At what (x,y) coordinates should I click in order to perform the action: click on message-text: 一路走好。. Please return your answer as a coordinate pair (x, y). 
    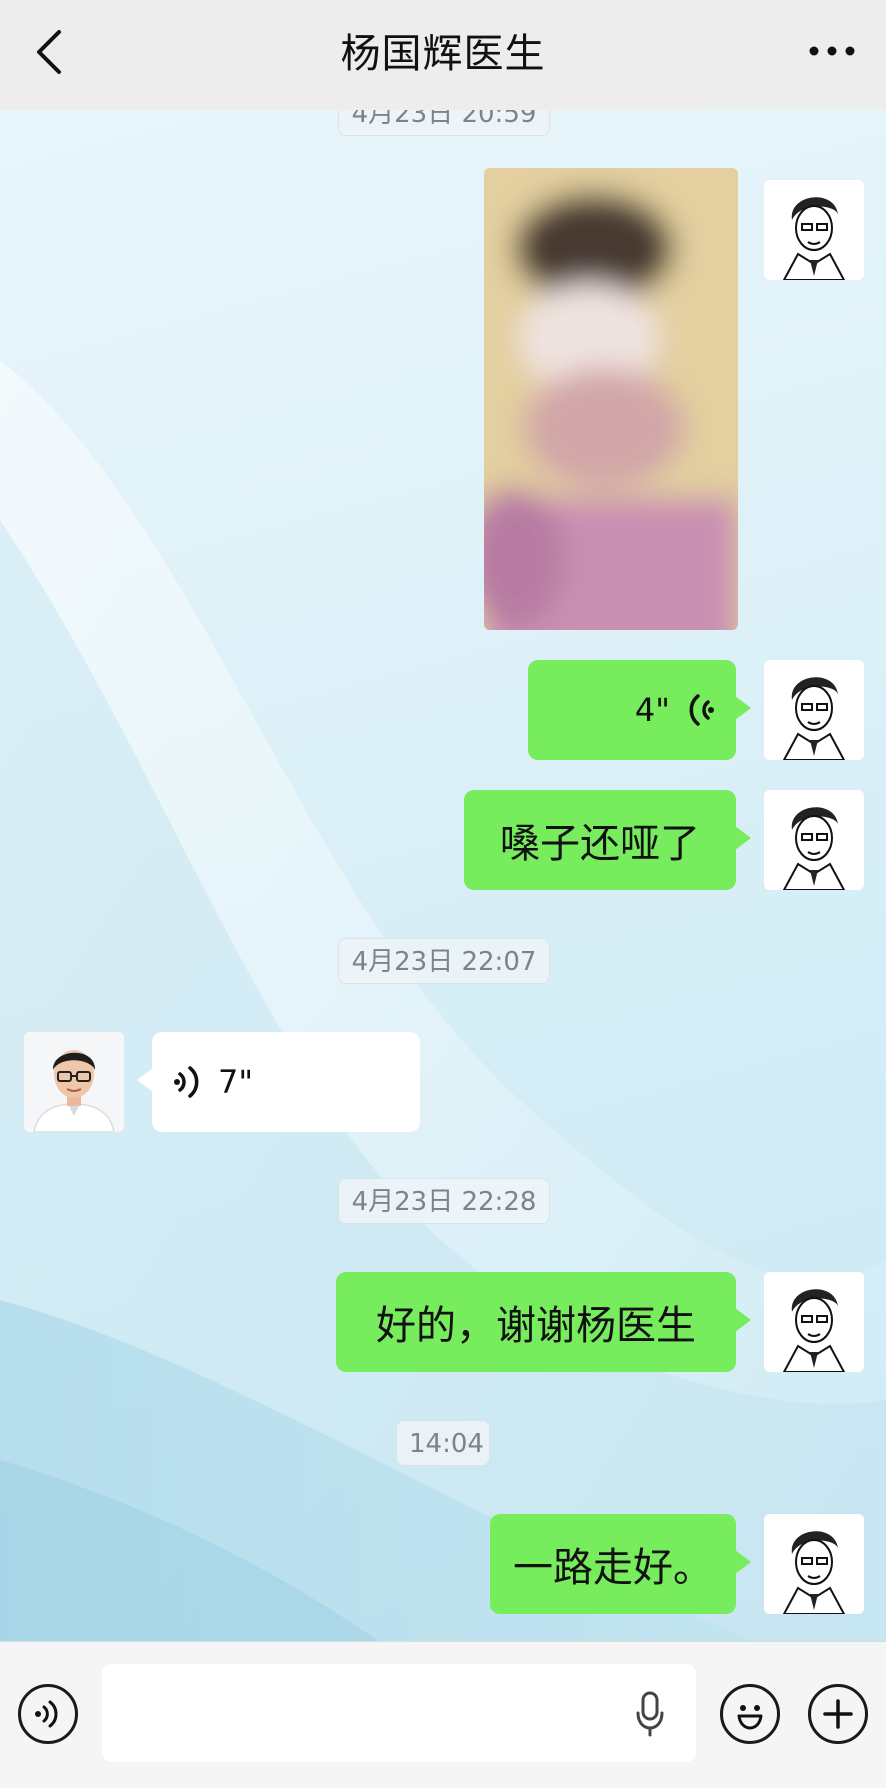
    Looking at the image, I should click on (613, 1568).